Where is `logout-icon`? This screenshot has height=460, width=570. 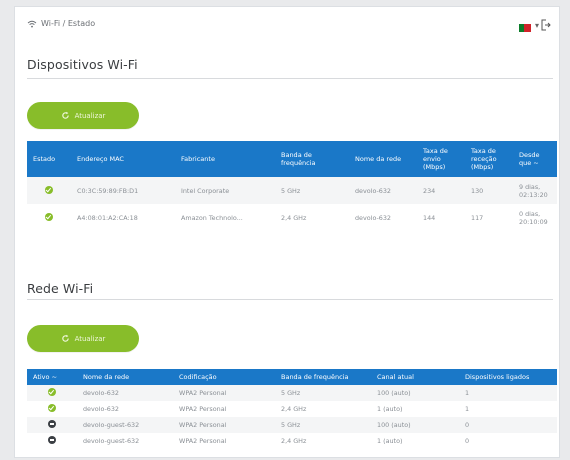 logout-icon is located at coordinates (546, 25).